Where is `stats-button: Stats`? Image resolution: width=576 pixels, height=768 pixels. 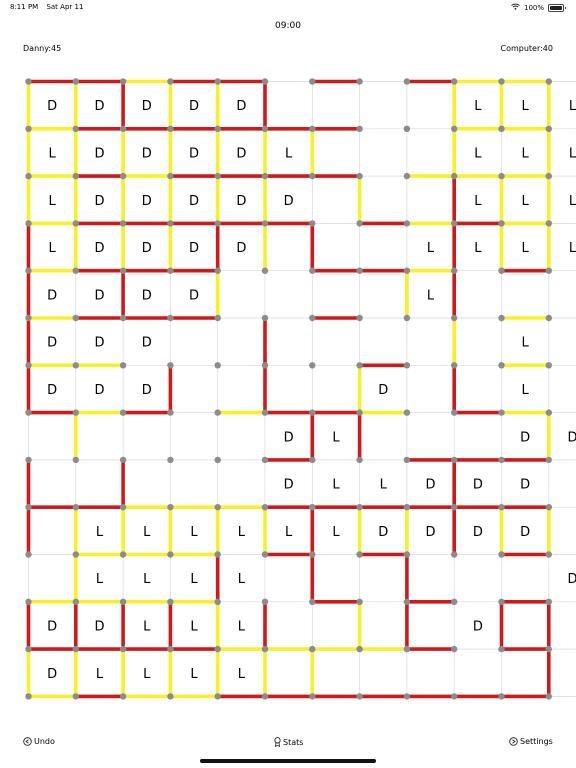 stats-button: Stats is located at coordinates (288, 742).